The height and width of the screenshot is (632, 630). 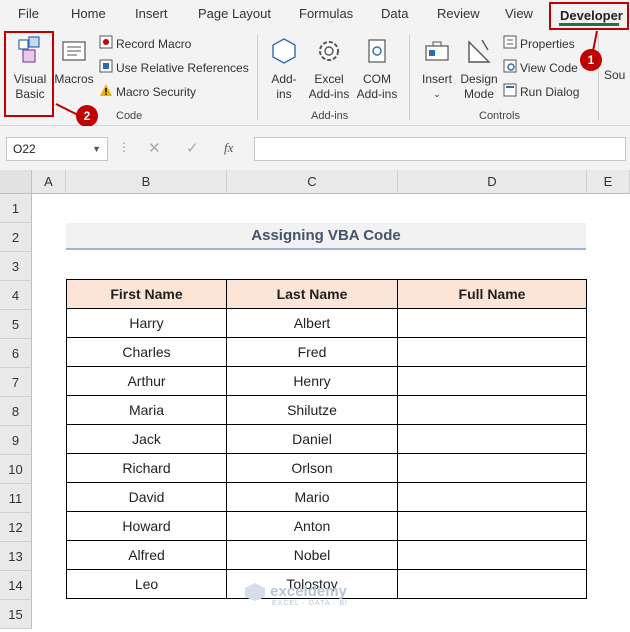 I want to click on first-name-cell: Alfred, so click(x=146, y=555).